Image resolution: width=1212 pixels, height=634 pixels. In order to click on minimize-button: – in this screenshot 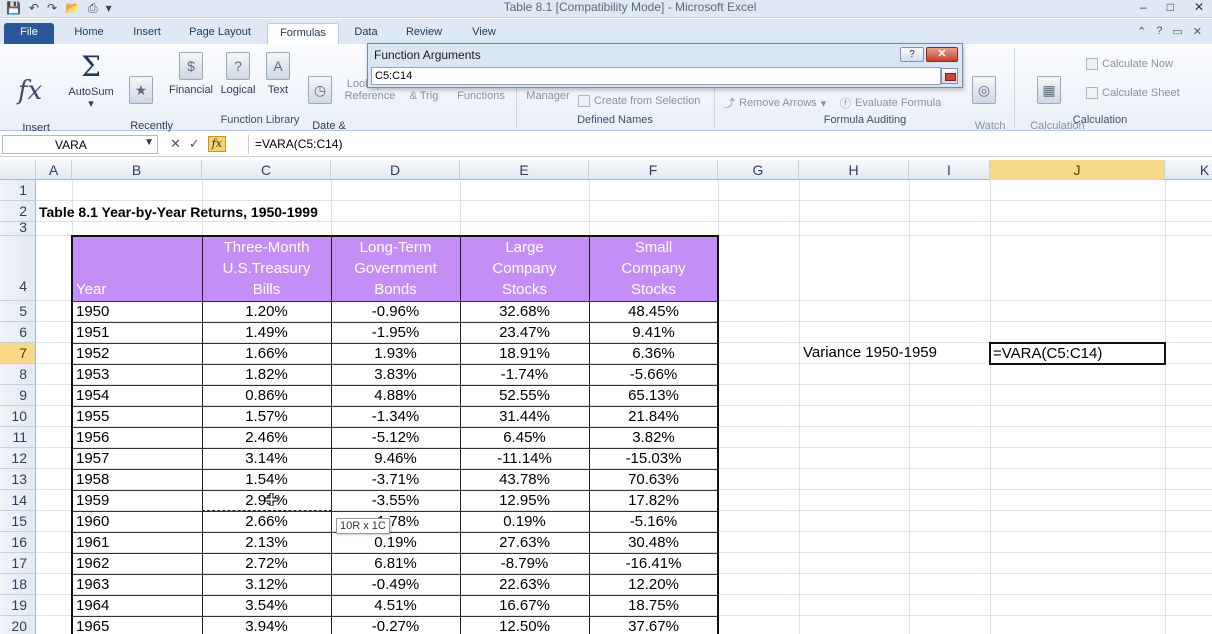, I will do `click(1143, 7)`.